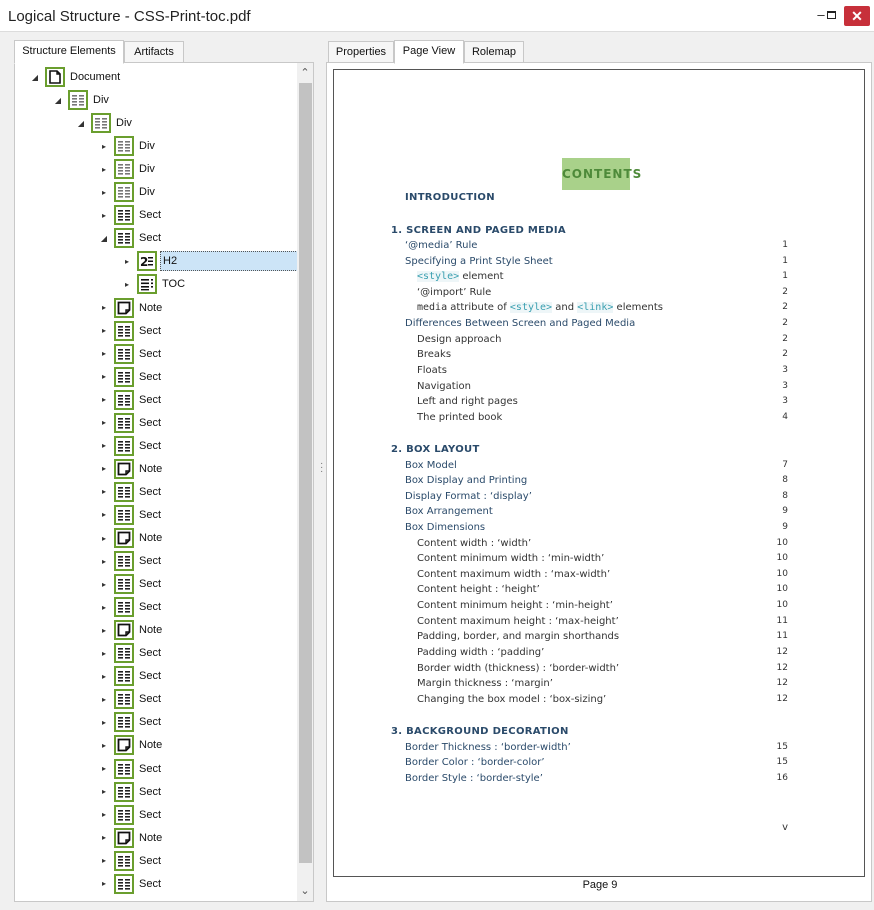 This screenshot has width=874, height=910. What do you see at coordinates (429, 52) in the screenshot?
I see `tab-page-view: Page View` at bounding box center [429, 52].